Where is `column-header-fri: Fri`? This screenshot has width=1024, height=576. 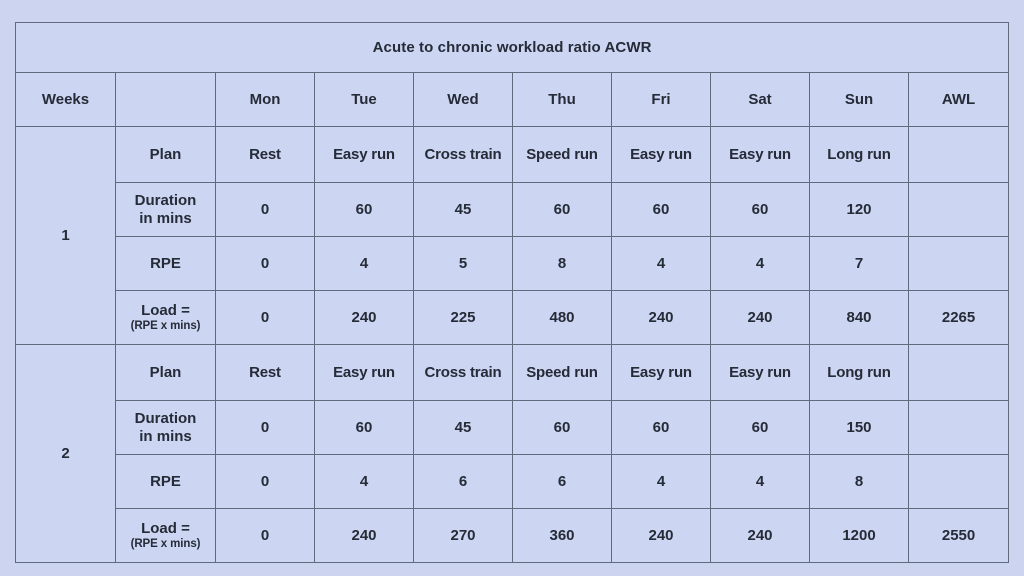
column-header-fri: Fri is located at coordinates (661, 99).